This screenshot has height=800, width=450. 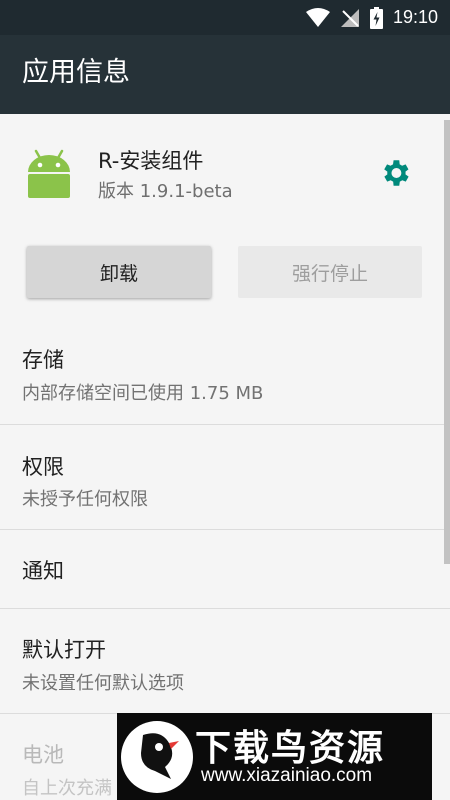 What do you see at coordinates (76, 72) in the screenshot?
I see `page-title: 应用信息` at bounding box center [76, 72].